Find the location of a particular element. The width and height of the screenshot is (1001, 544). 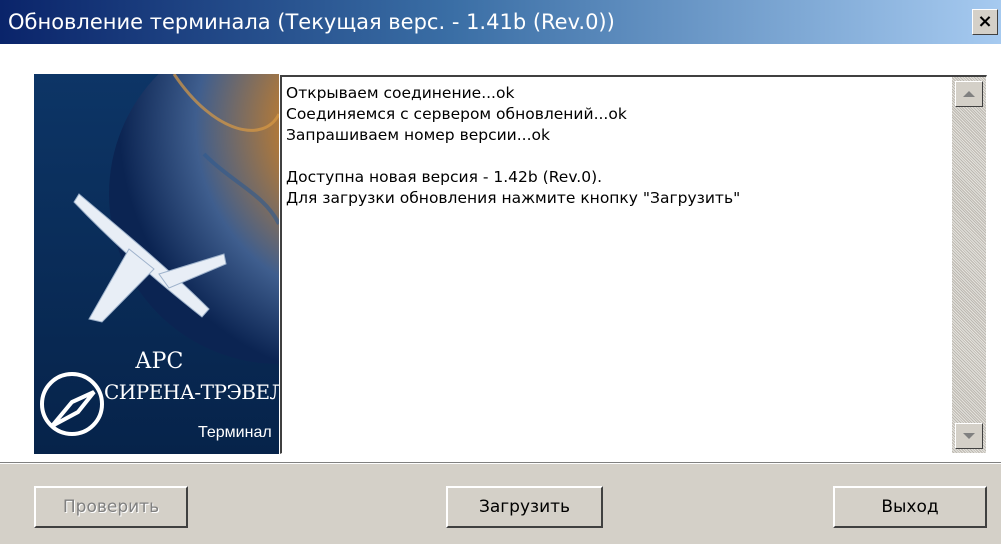

log-line: Открываем соединение...ok is located at coordinates (400, 93).